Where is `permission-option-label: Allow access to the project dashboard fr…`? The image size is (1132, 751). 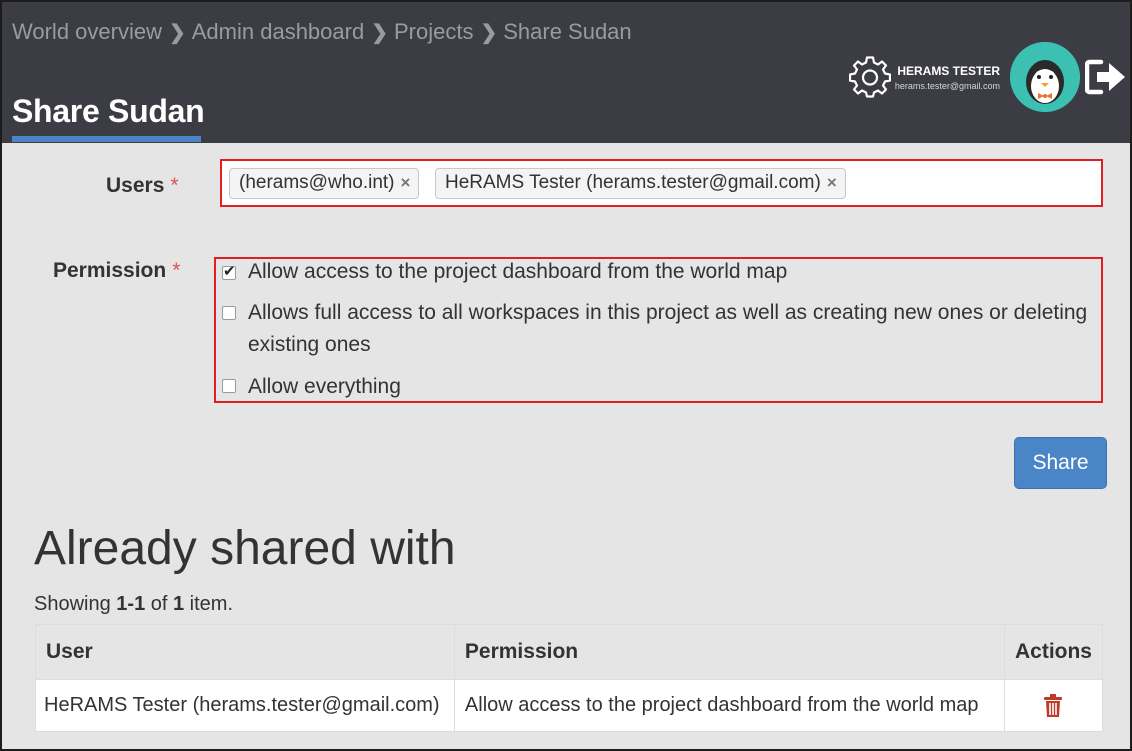
permission-option-label: Allow access to the project dashboard fr… is located at coordinates (518, 271).